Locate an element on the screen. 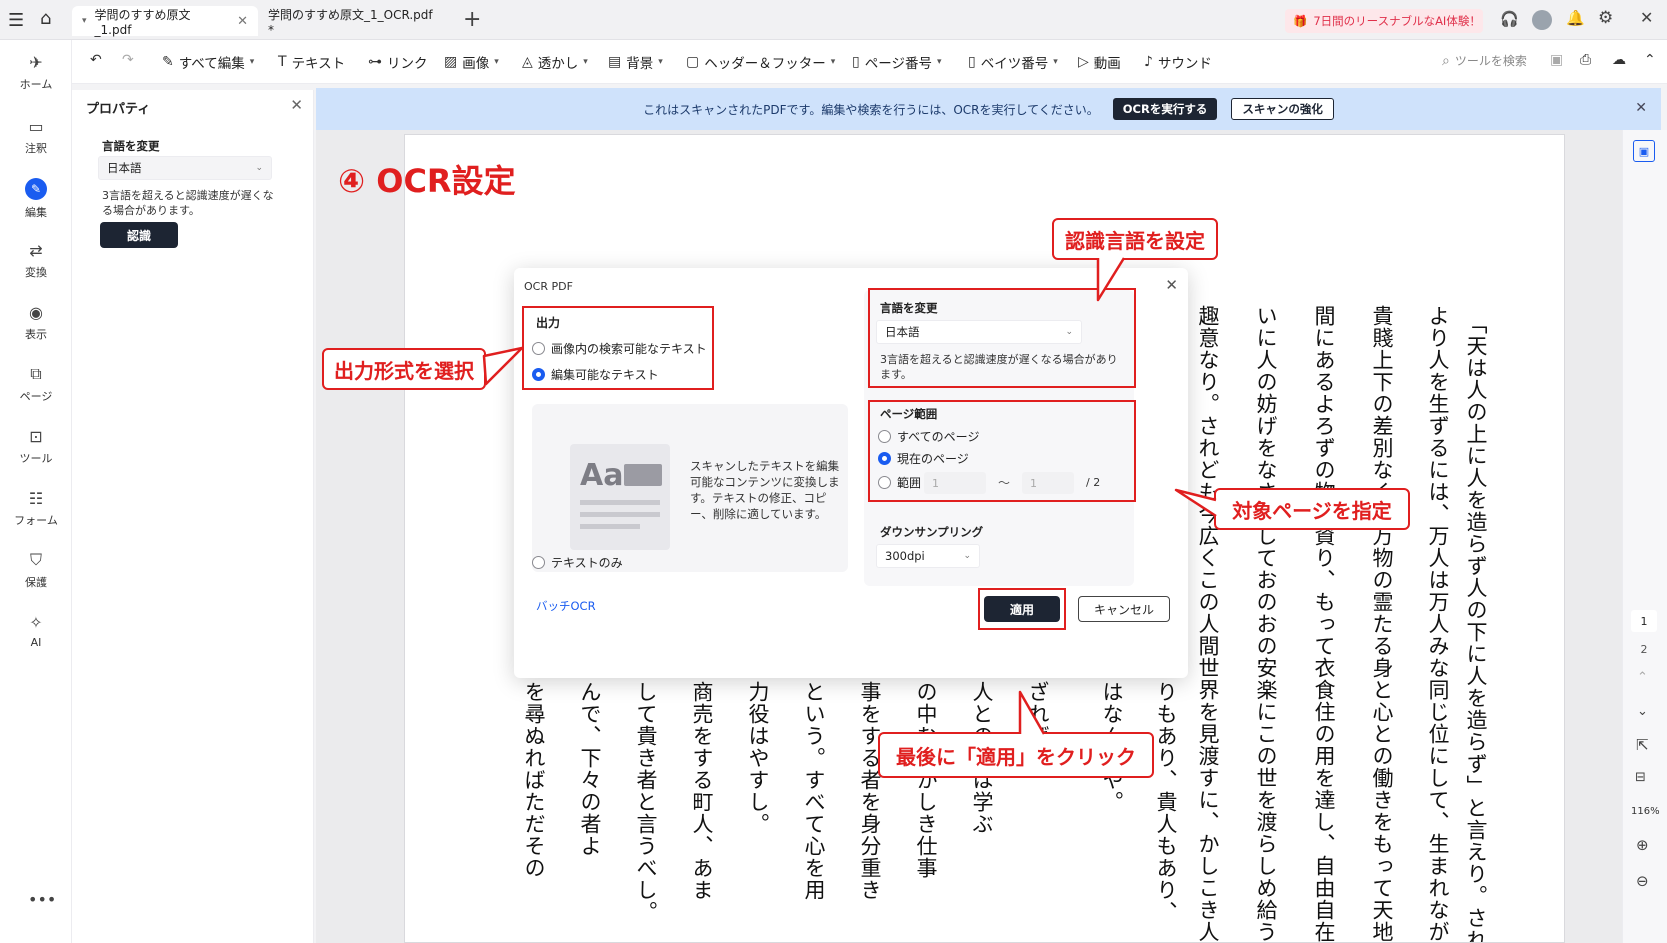 This screenshot has width=1667, height=943. rail-item-convert: ⇄ 変換 is located at coordinates (36, 260).